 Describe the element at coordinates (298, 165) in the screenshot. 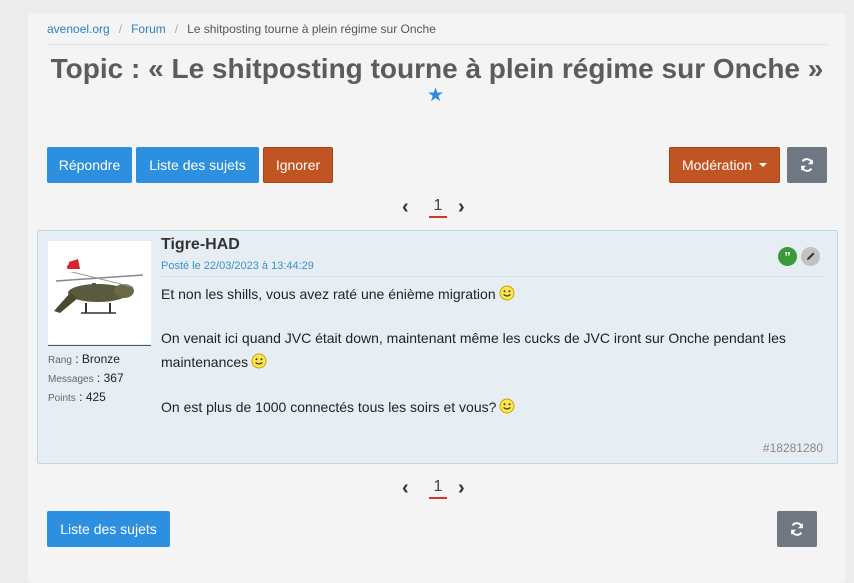

I see `ignore-button: Ignorer` at that location.